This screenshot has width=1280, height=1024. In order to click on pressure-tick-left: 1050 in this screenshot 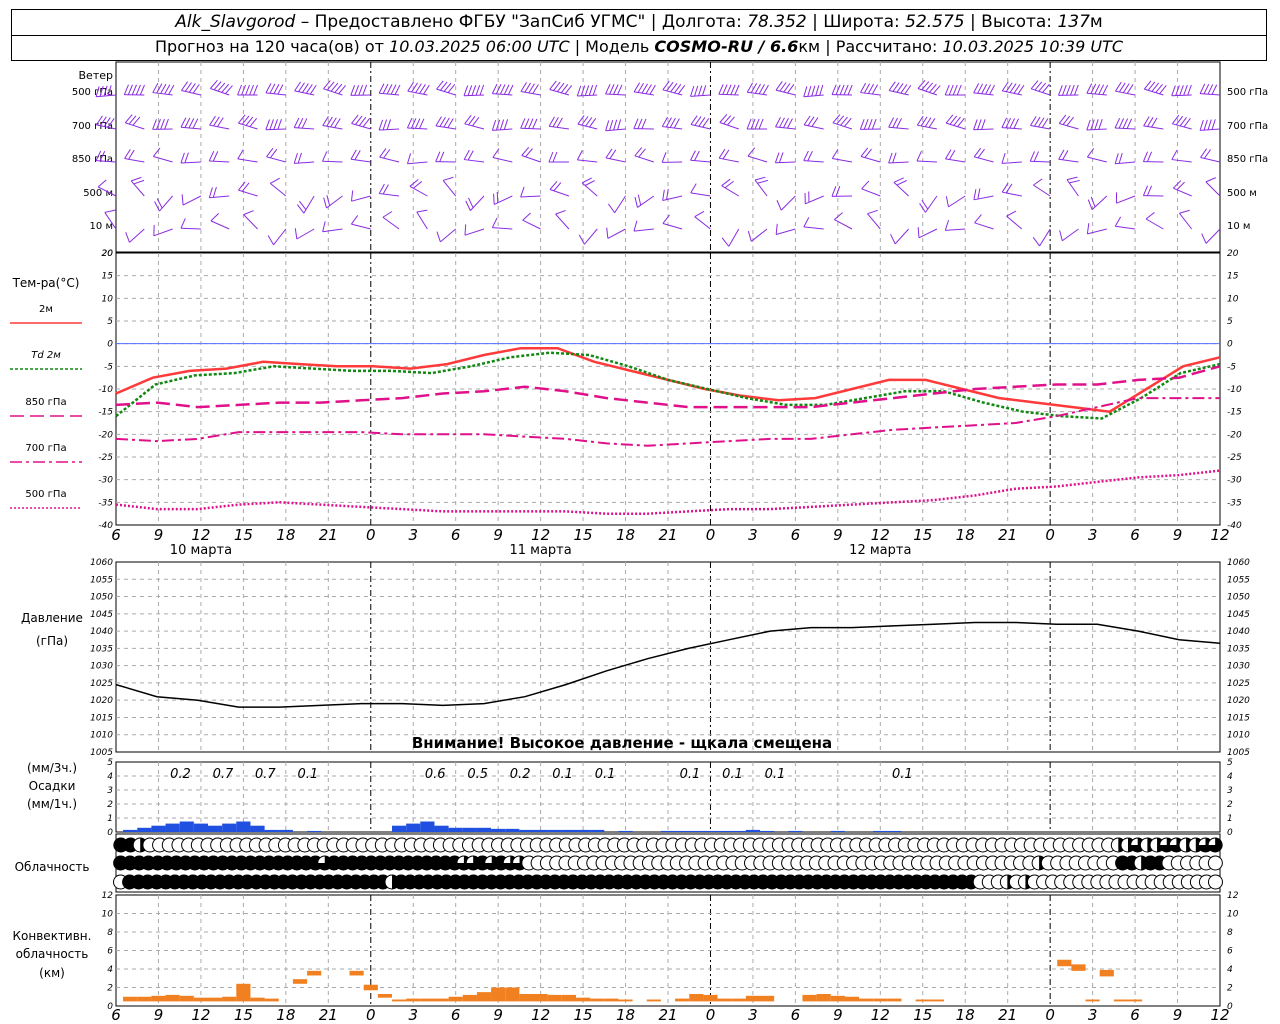, I will do `click(101, 598)`.